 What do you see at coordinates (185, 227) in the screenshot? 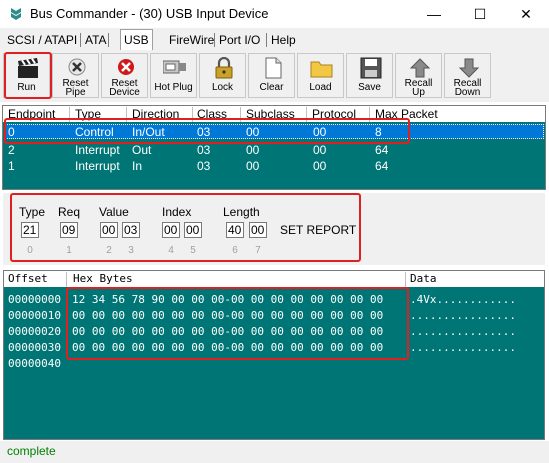
I see `setup-highlight-box` at bounding box center [185, 227].